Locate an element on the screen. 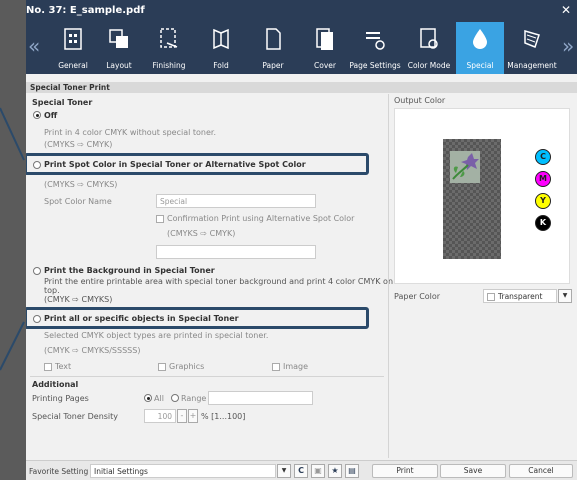 This screenshot has height=480, width=577. off-conversion: (CMYKS ⇨ CMYK) is located at coordinates (78, 144).